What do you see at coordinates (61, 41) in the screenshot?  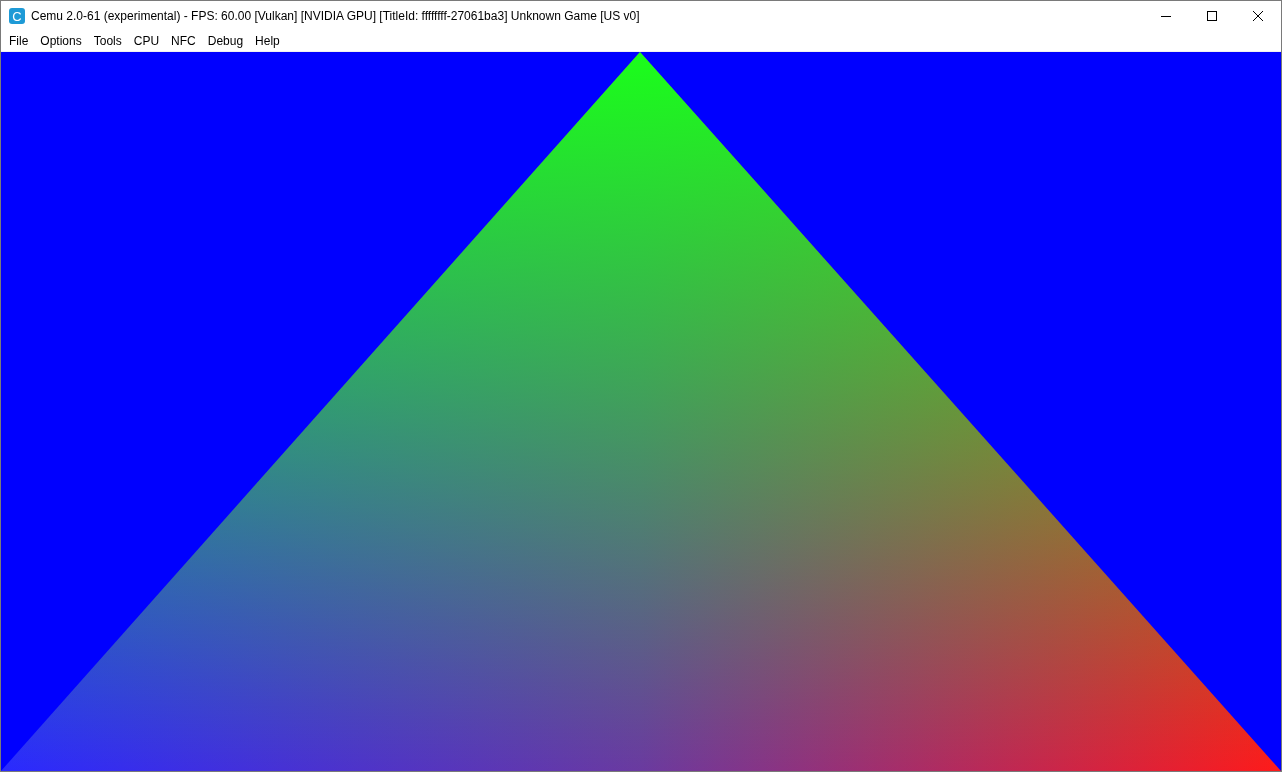 I see `menu-item: Options` at bounding box center [61, 41].